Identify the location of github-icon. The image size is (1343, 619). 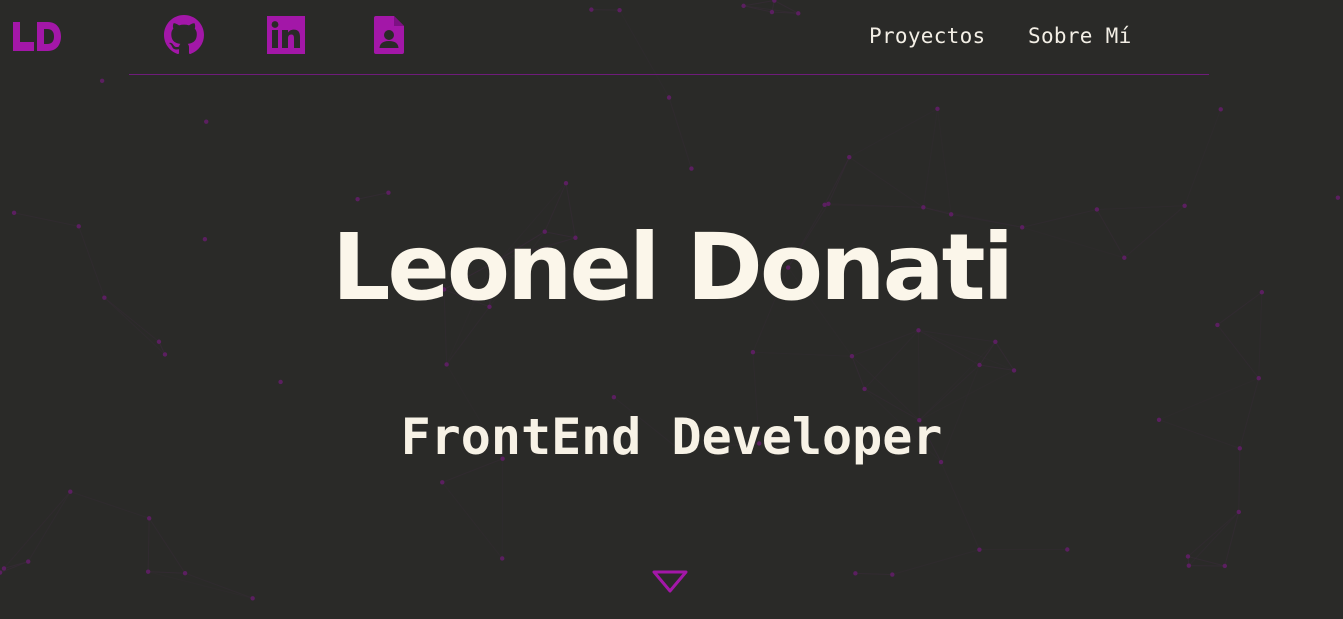
(184, 35).